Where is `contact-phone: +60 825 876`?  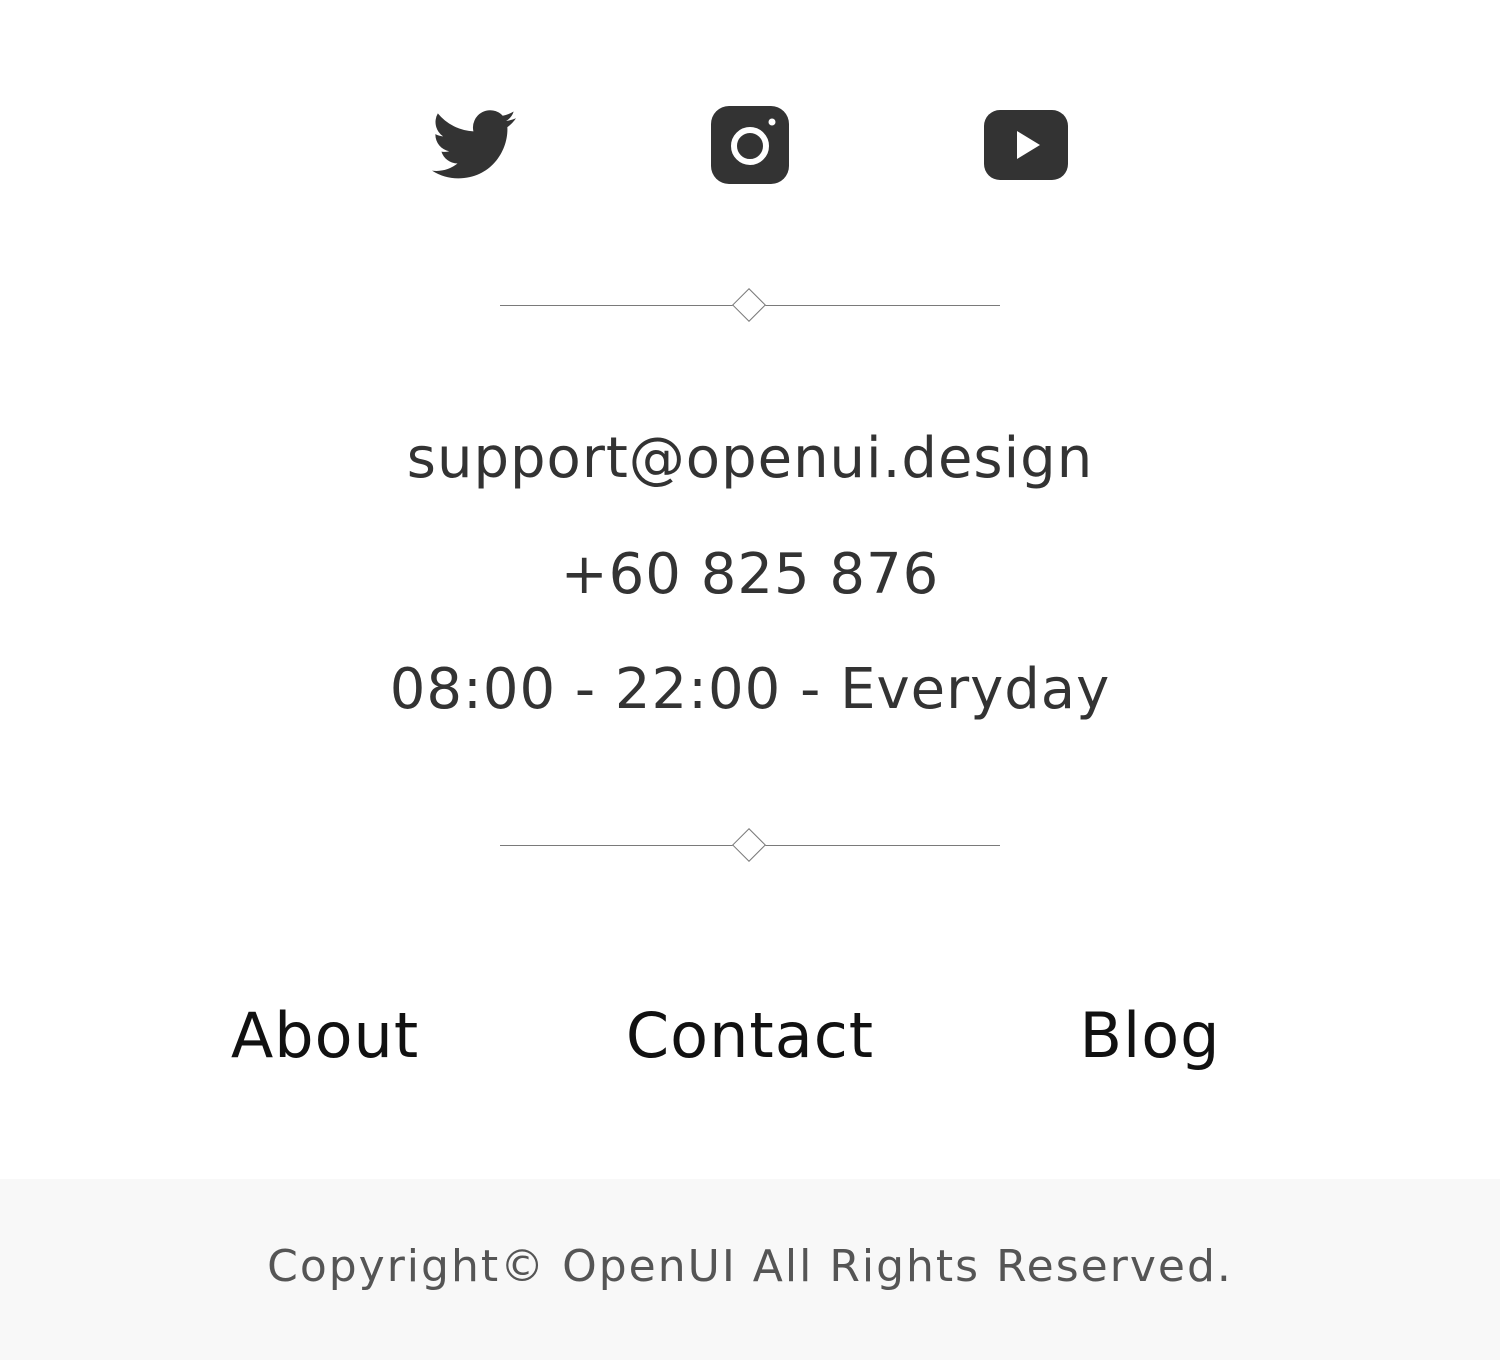
contact-phone: +60 825 876 is located at coordinates (750, 575).